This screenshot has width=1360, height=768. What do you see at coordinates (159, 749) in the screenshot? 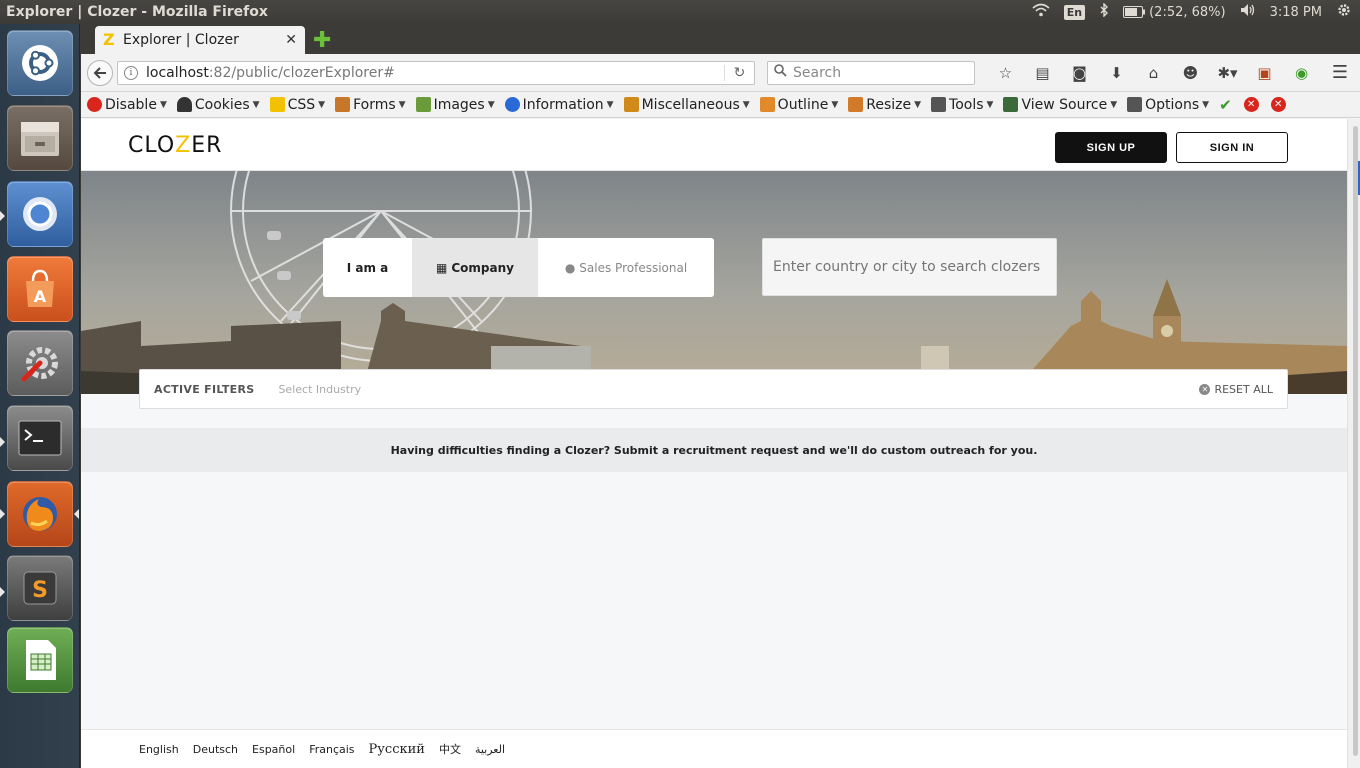
I see `lang-english: English` at bounding box center [159, 749].